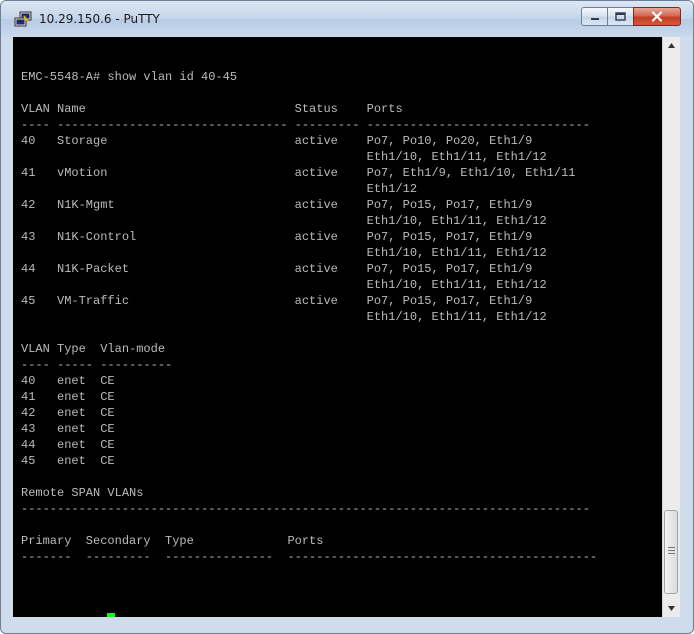 The width and height of the screenshot is (694, 634). I want to click on terminal-line: VLAN Name Status Ports, so click(212, 109).